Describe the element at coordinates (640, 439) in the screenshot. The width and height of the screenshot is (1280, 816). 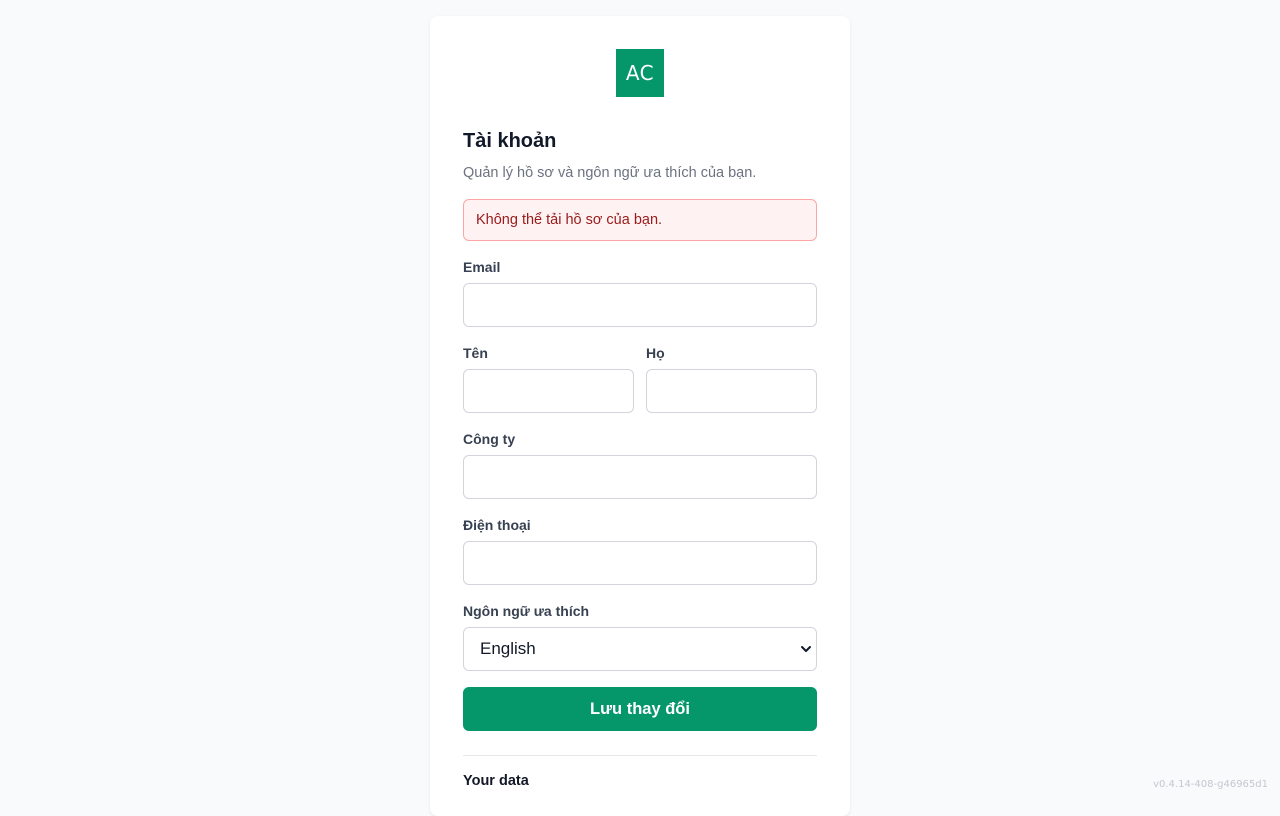
I see `company-label: Công ty` at that location.